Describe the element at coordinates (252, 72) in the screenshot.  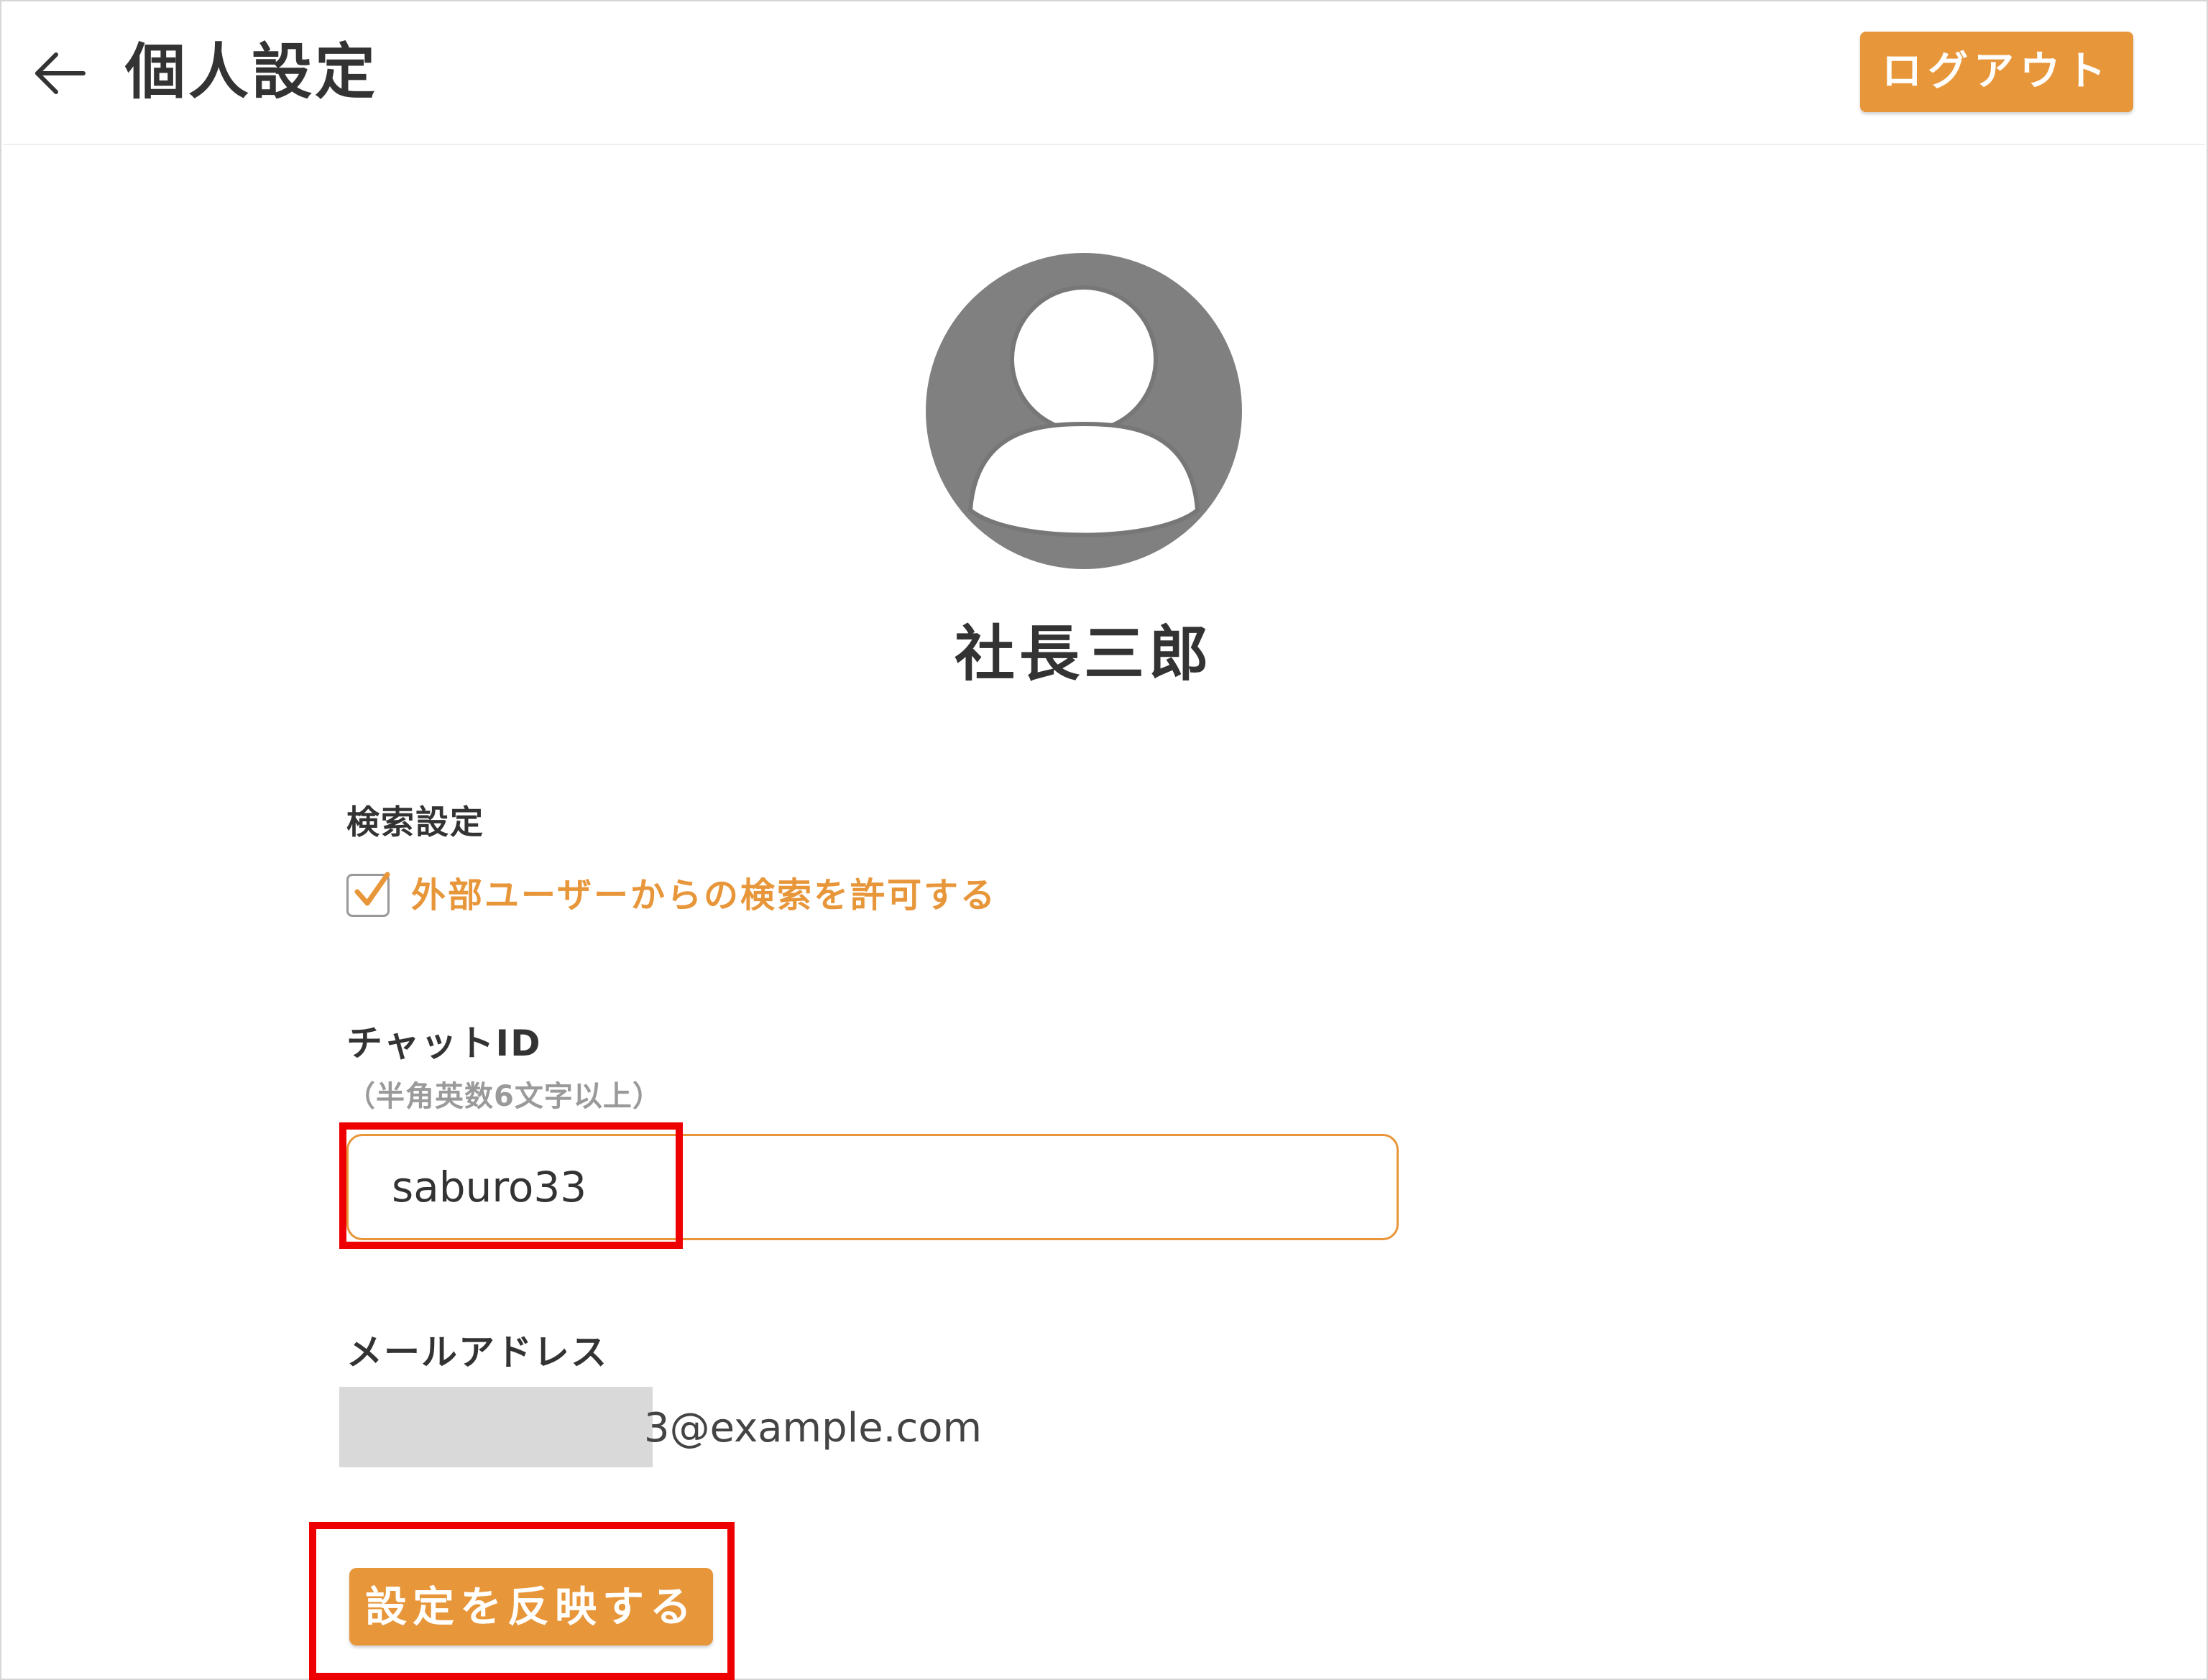
I see `page-title: 個人設定` at that location.